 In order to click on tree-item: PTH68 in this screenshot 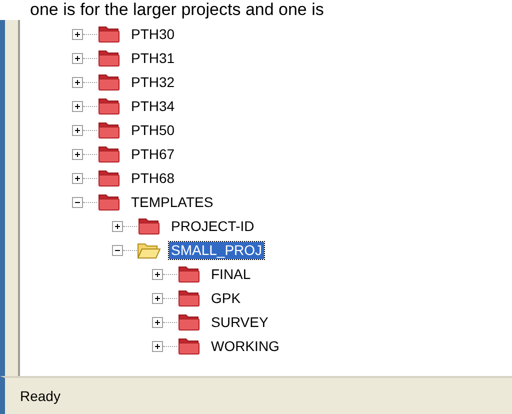, I will do `click(153, 178)`.